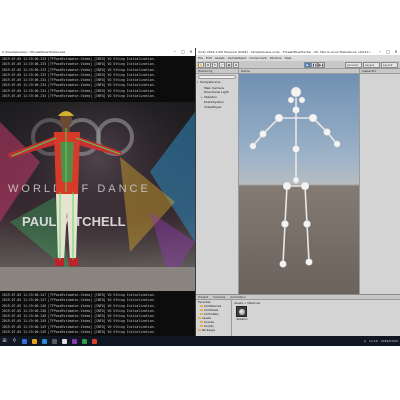 Image resolution: width=400 pixels, height=400 pixels. What do you see at coordinates (229, 64) in the screenshot?
I see `rect-tool-icon: ▣` at bounding box center [229, 64].